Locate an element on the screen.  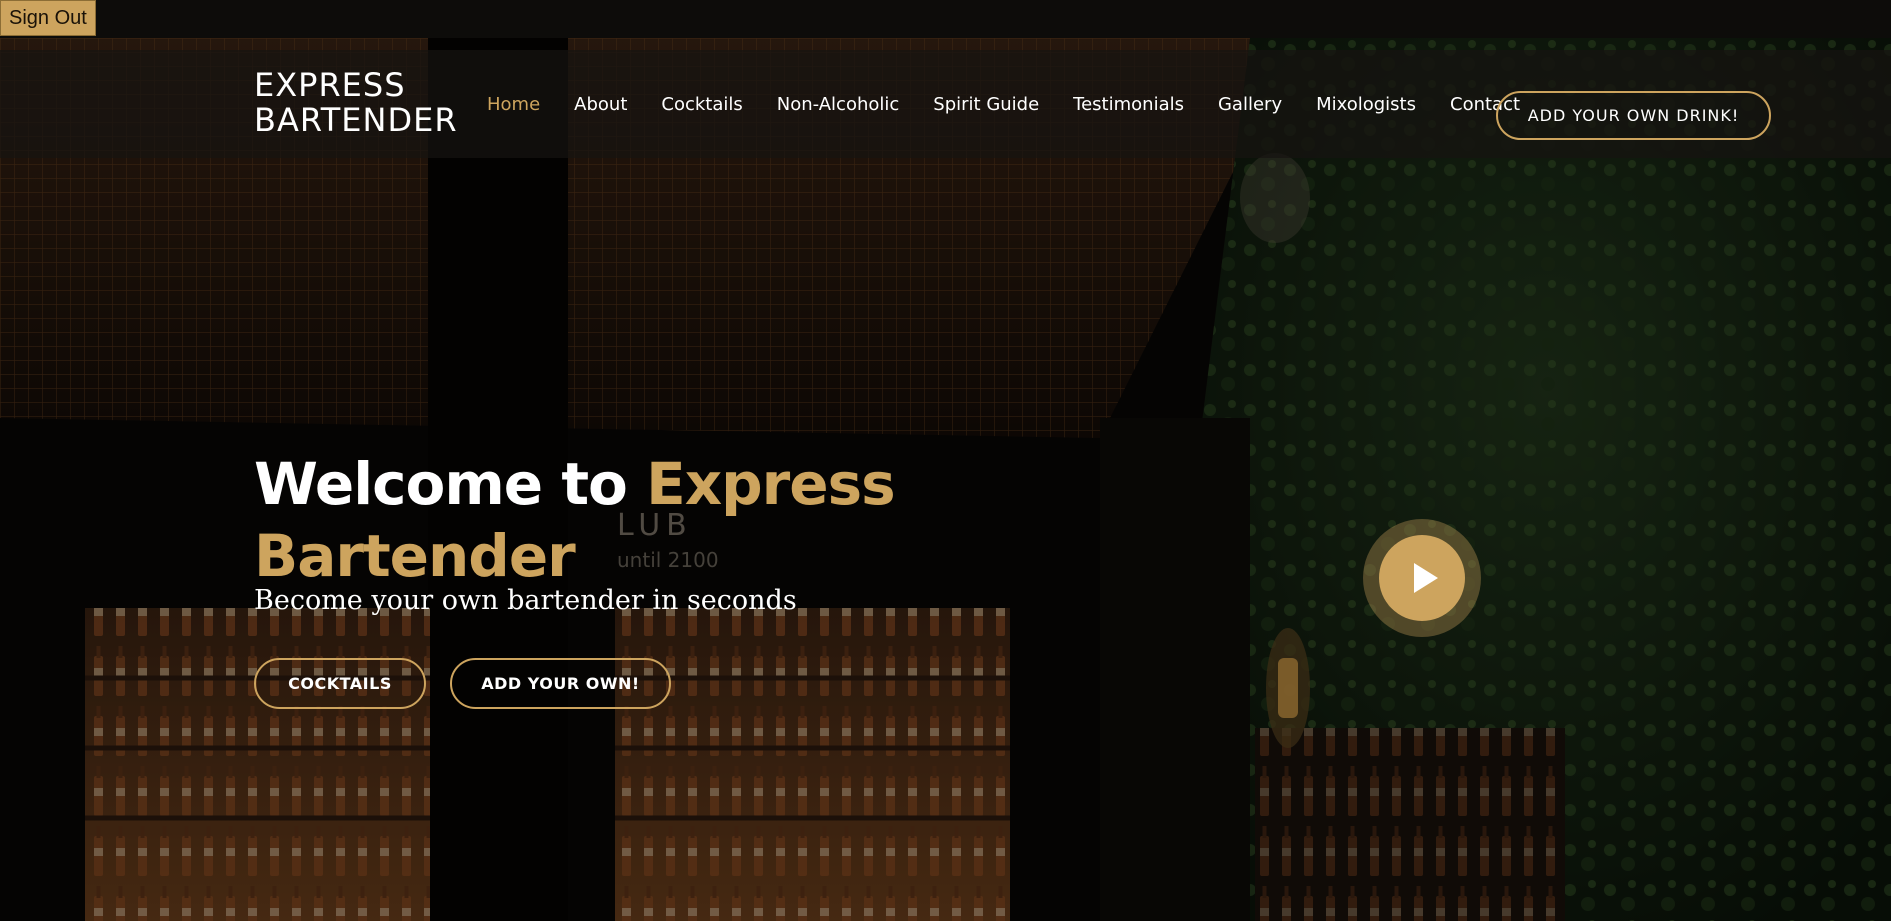
hero-title-white: Welcome to is located at coordinates (450, 484).